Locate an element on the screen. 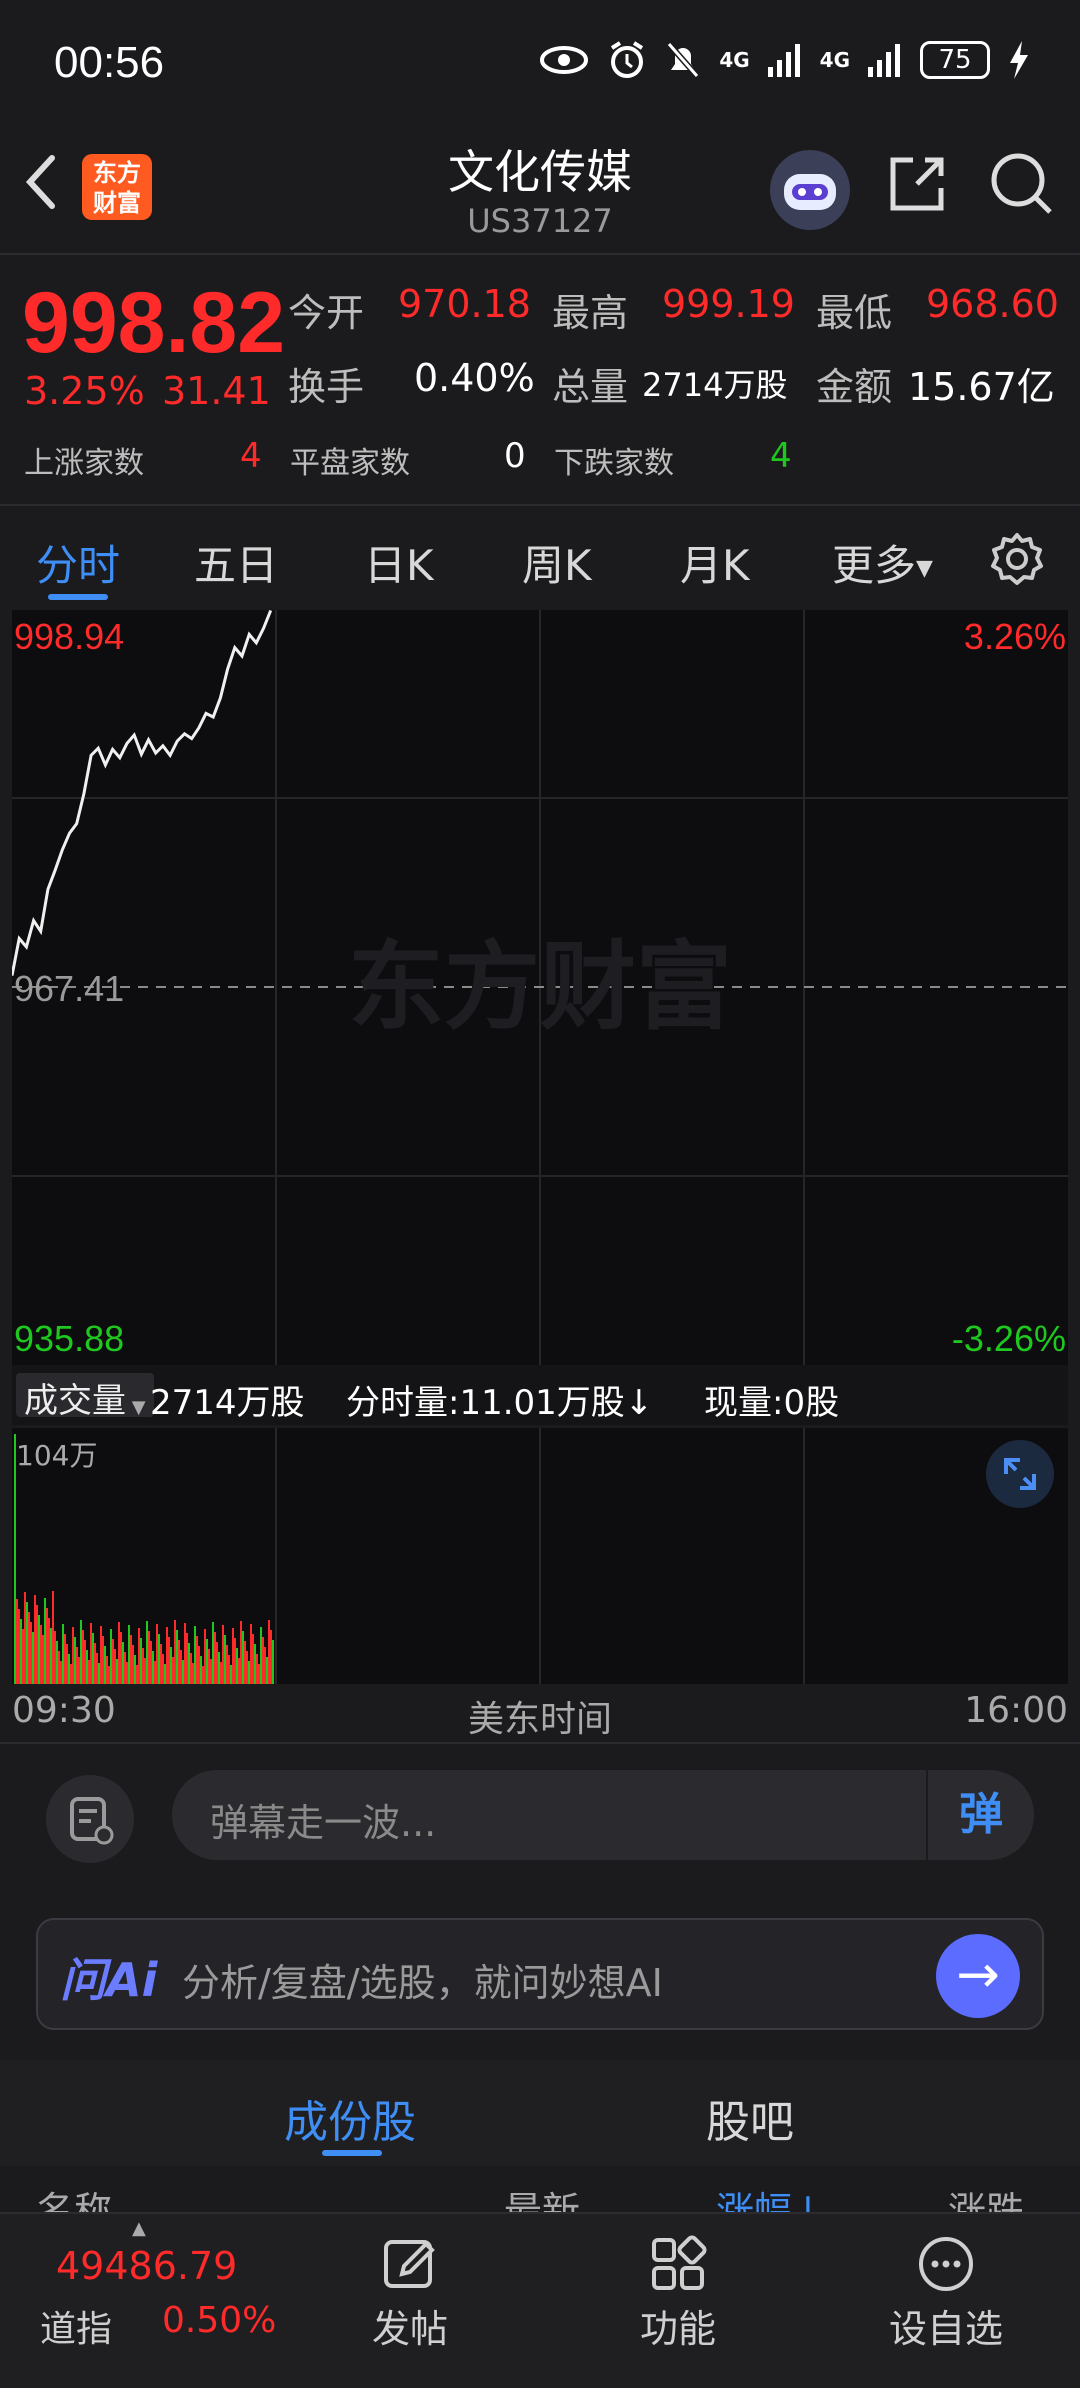 The height and width of the screenshot is (2388, 1080). current-price: 998.82 is located at coordinates (154, 323).